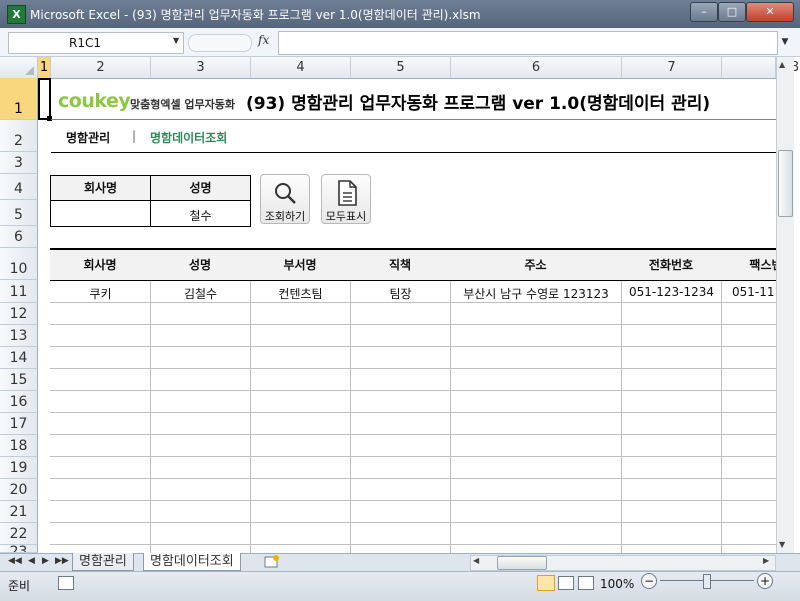 The image size is (800, 601). Describe the element at coordinates (19, 264) in the screenshot. I see `row-header: 10` at that location.